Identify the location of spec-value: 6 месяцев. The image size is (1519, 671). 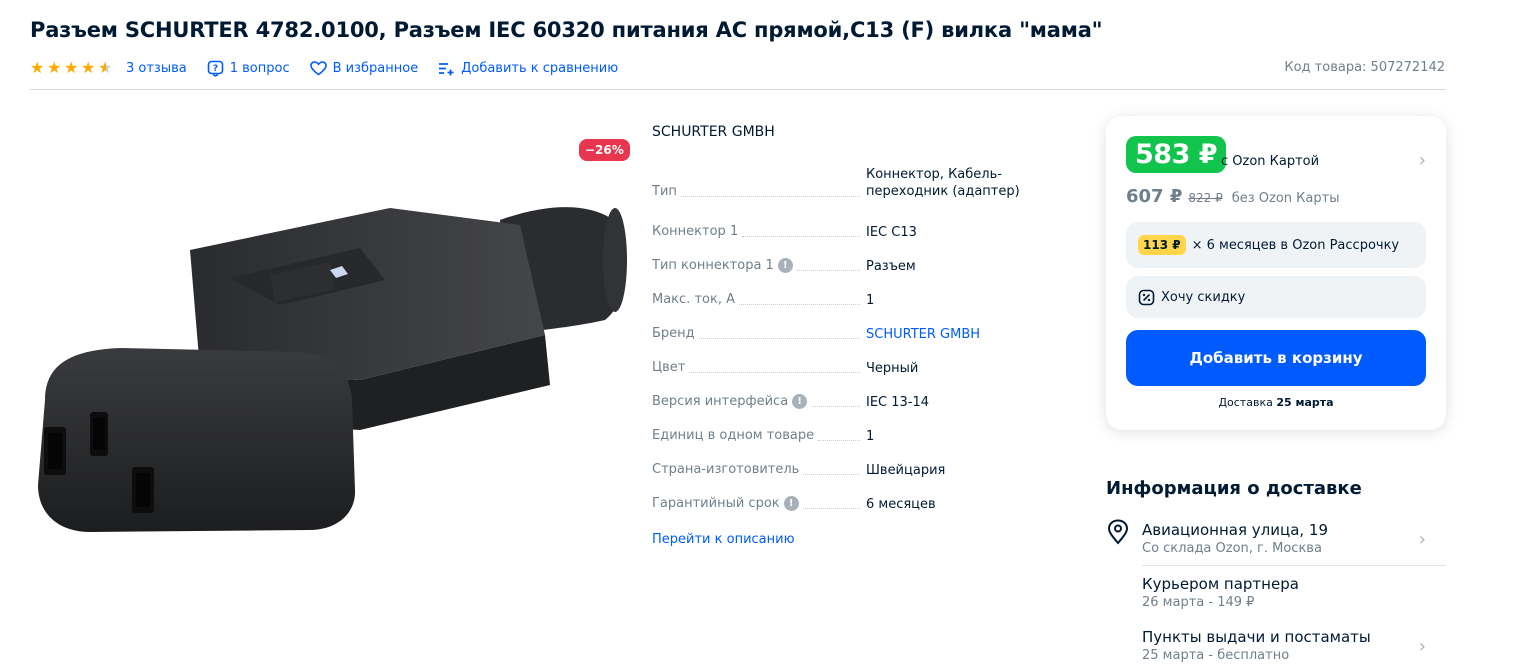
(901, 504).